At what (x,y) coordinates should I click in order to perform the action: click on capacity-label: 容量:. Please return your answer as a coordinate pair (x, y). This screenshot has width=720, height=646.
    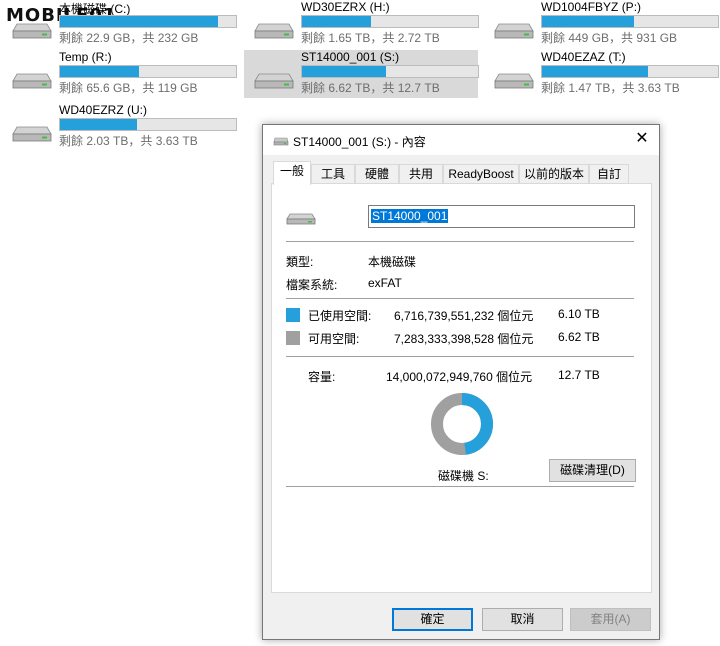
    Looking at the image, I should click on (322, 377).